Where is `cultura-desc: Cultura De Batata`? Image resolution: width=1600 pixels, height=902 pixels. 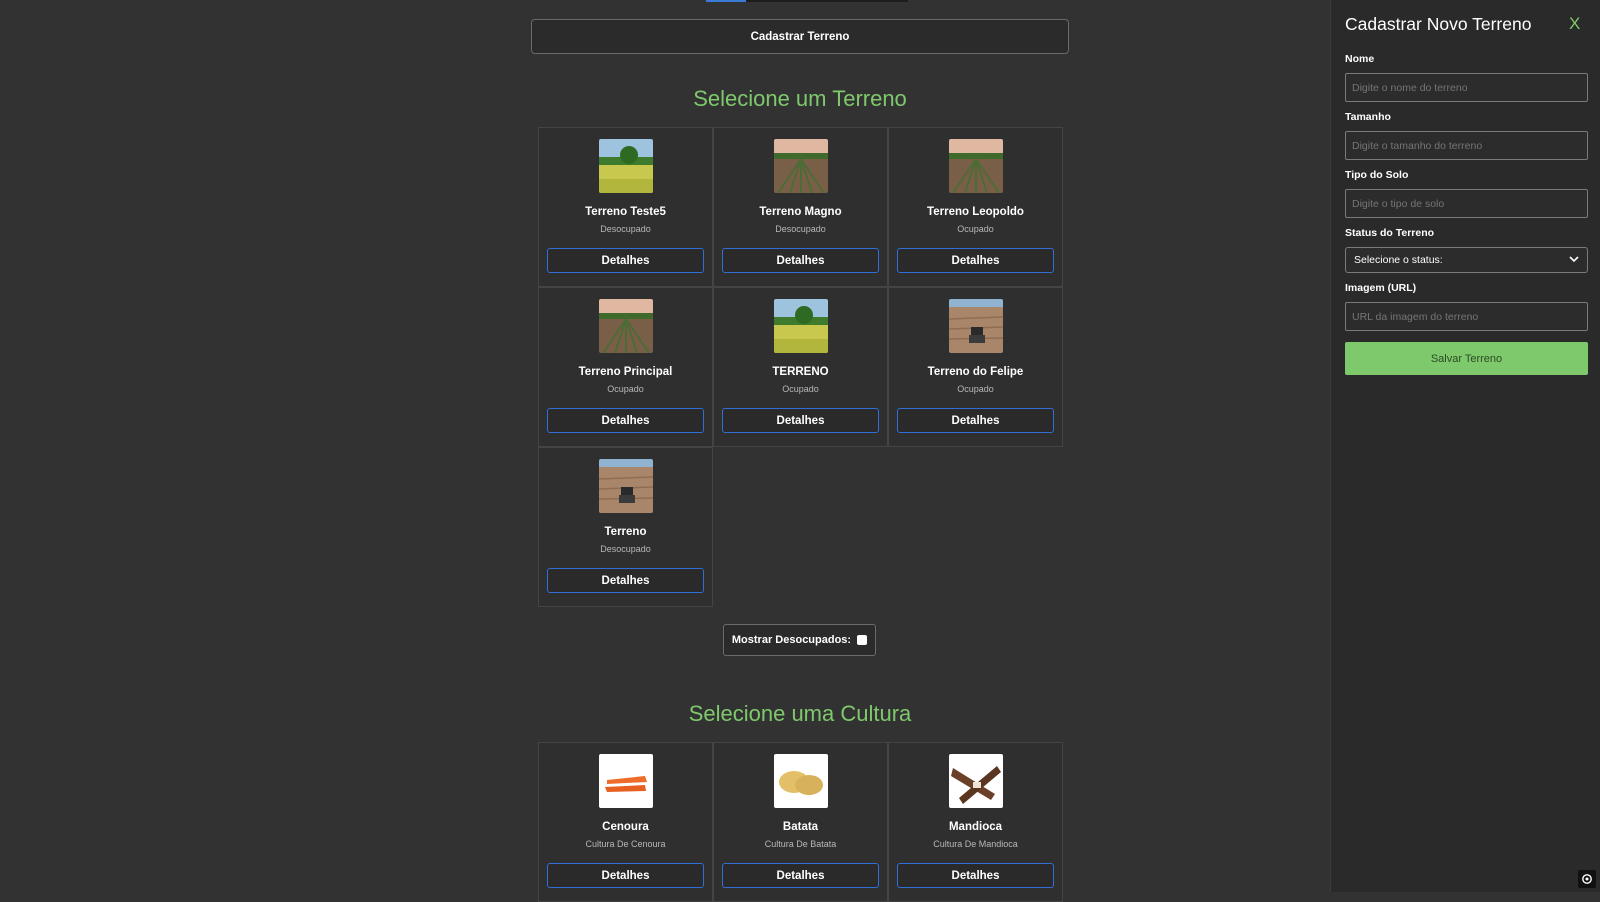 cultura-desc: Cultura De Batata is located at coordinates (800, 844).